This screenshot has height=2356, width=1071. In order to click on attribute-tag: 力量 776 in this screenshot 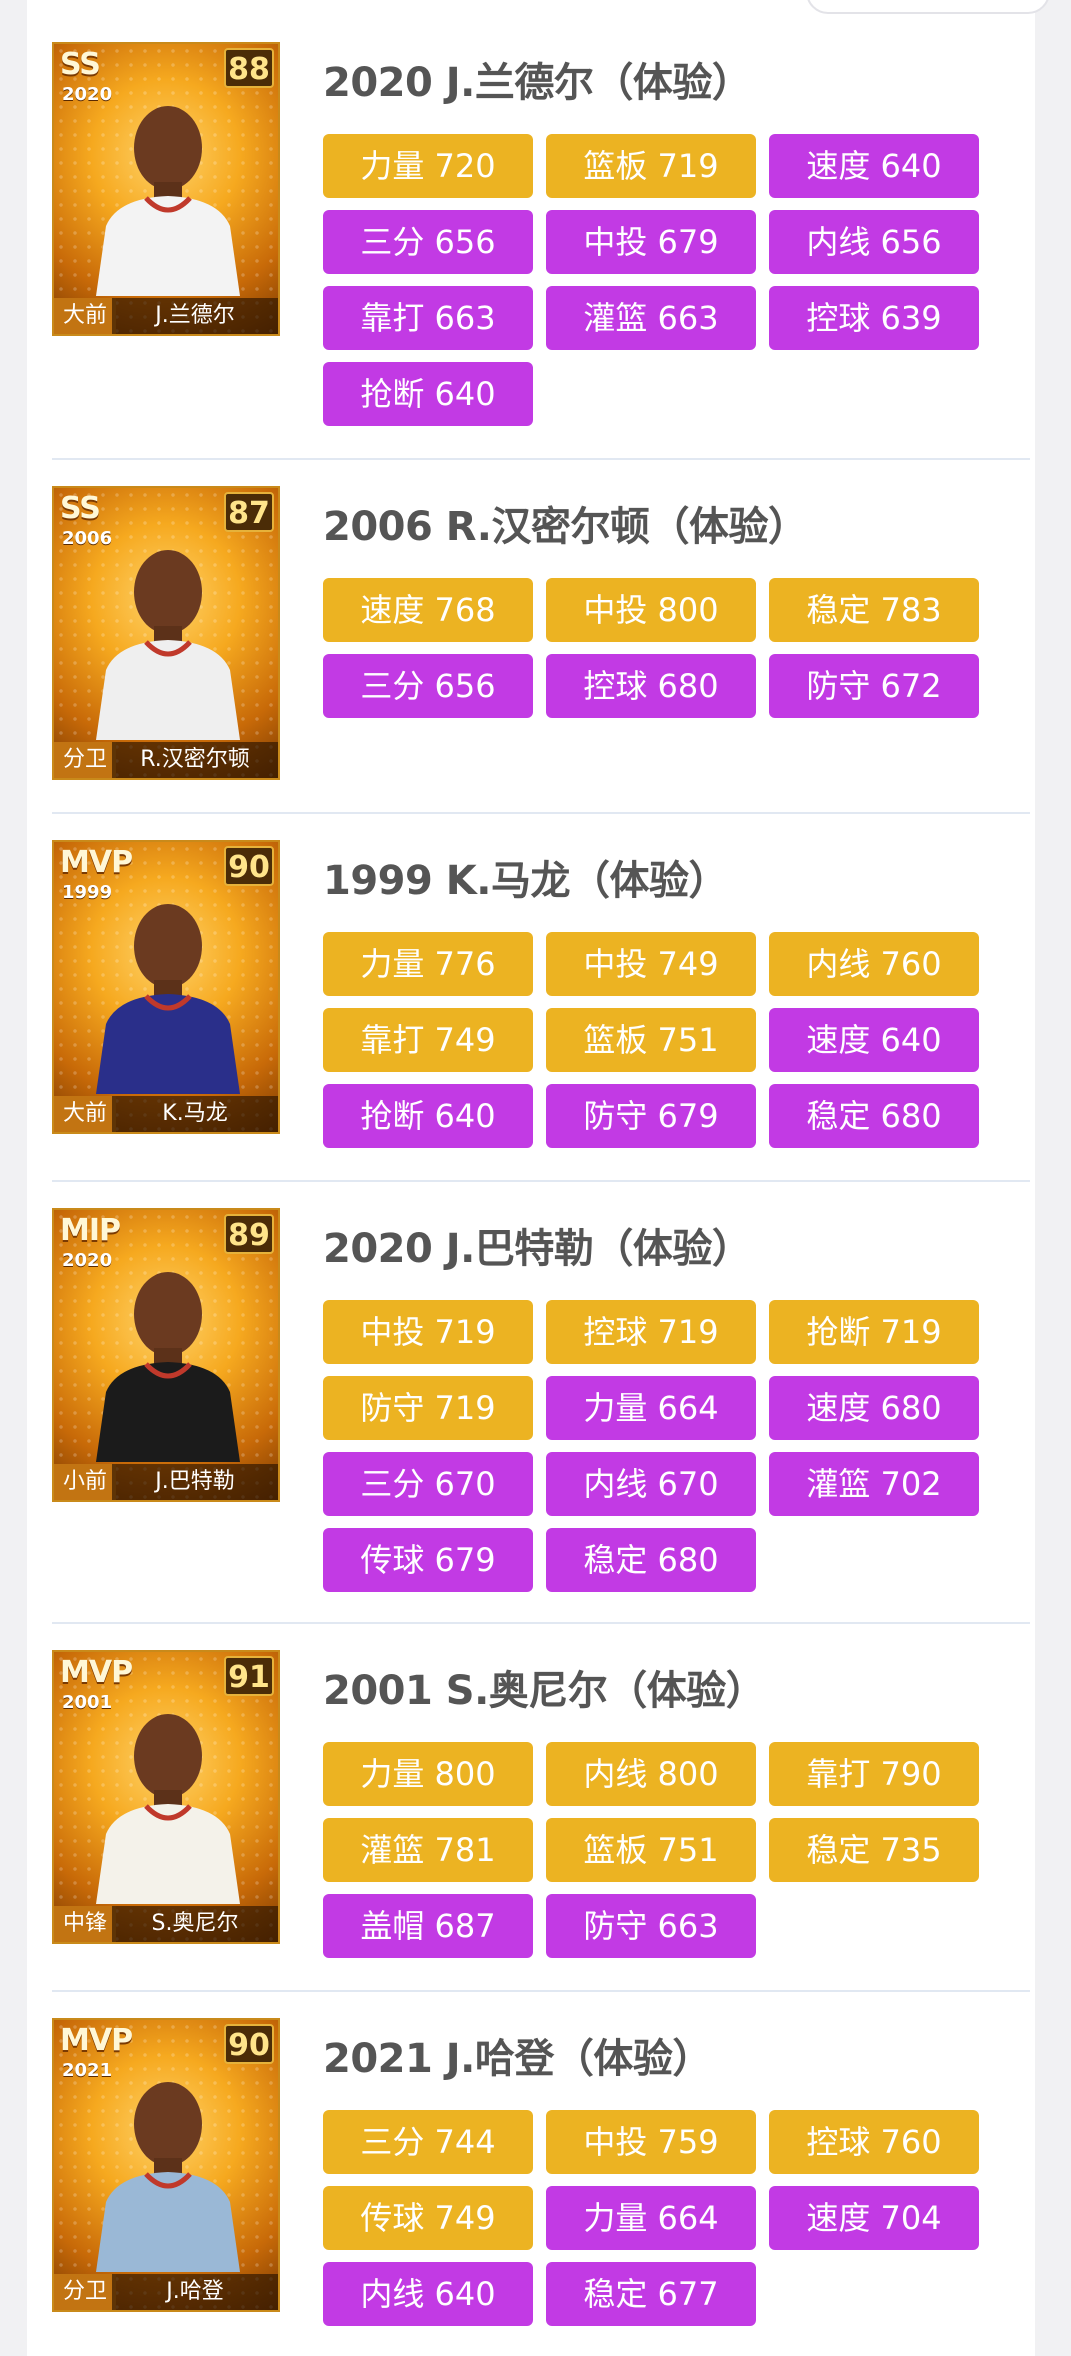, I will do `click(428, 964)`.